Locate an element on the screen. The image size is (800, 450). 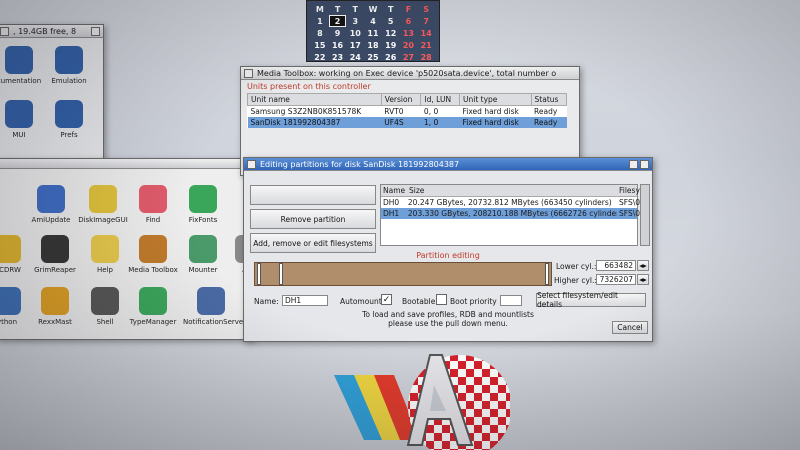
zoom-icon is located at coordinates (633, 164).